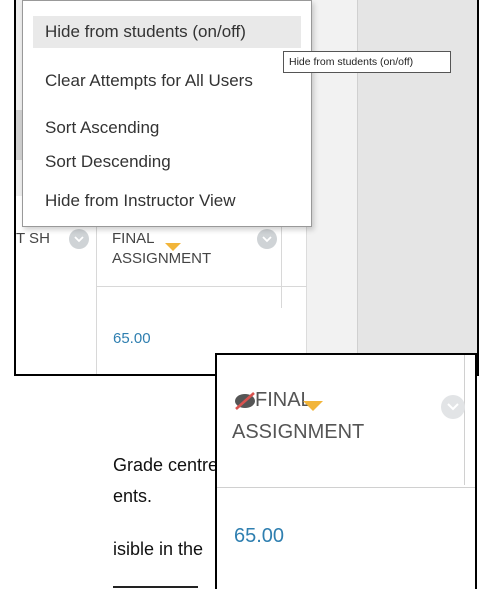 The width and height of the screenshot is (484, 589). I want to click on instruction-text-line3: isible in the, so click(158, 549).